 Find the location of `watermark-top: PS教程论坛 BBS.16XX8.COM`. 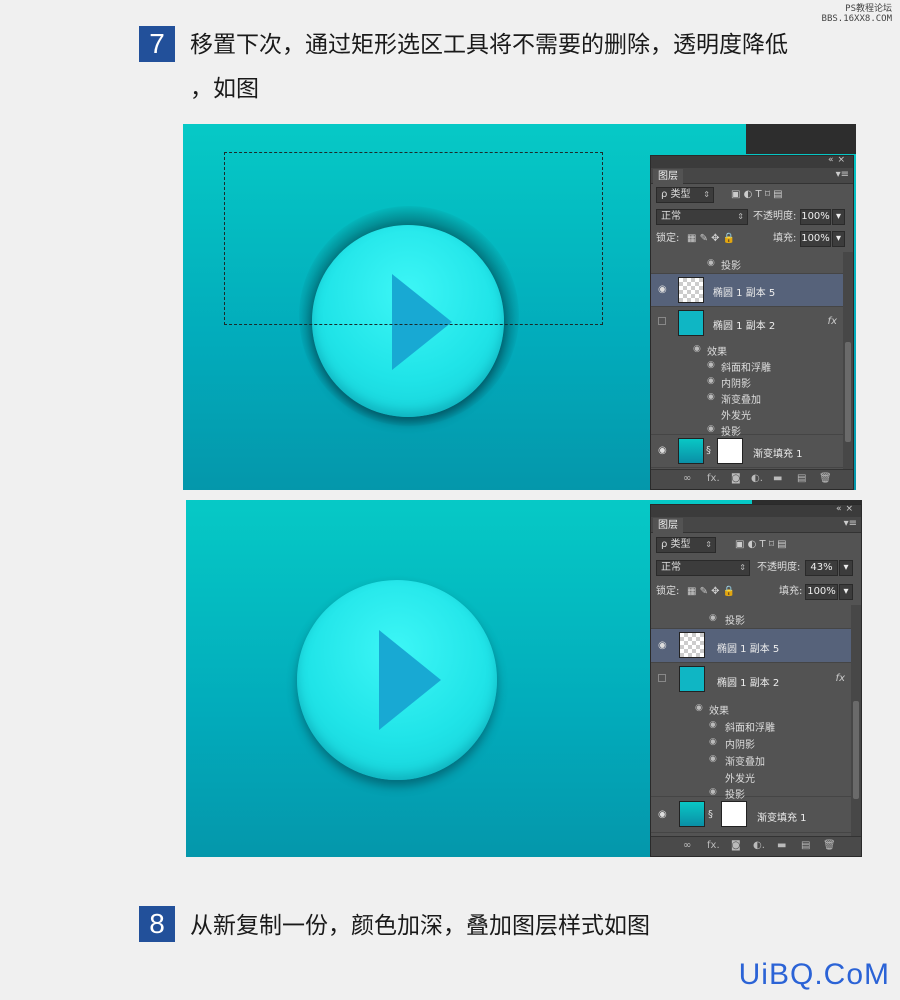

watermark-top: PS教程论坛 BBS.16XX8.COM is located at coordinates (857, 14).